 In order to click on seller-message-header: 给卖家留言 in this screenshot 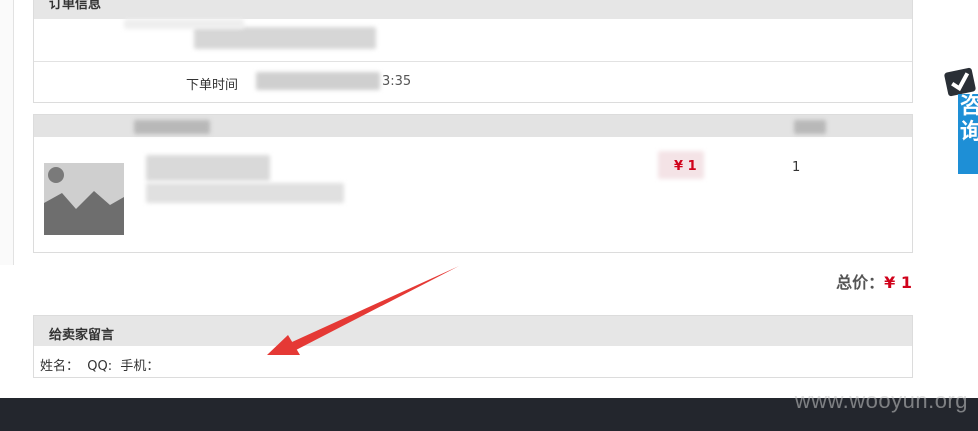, I will do `click(473, 331)`.